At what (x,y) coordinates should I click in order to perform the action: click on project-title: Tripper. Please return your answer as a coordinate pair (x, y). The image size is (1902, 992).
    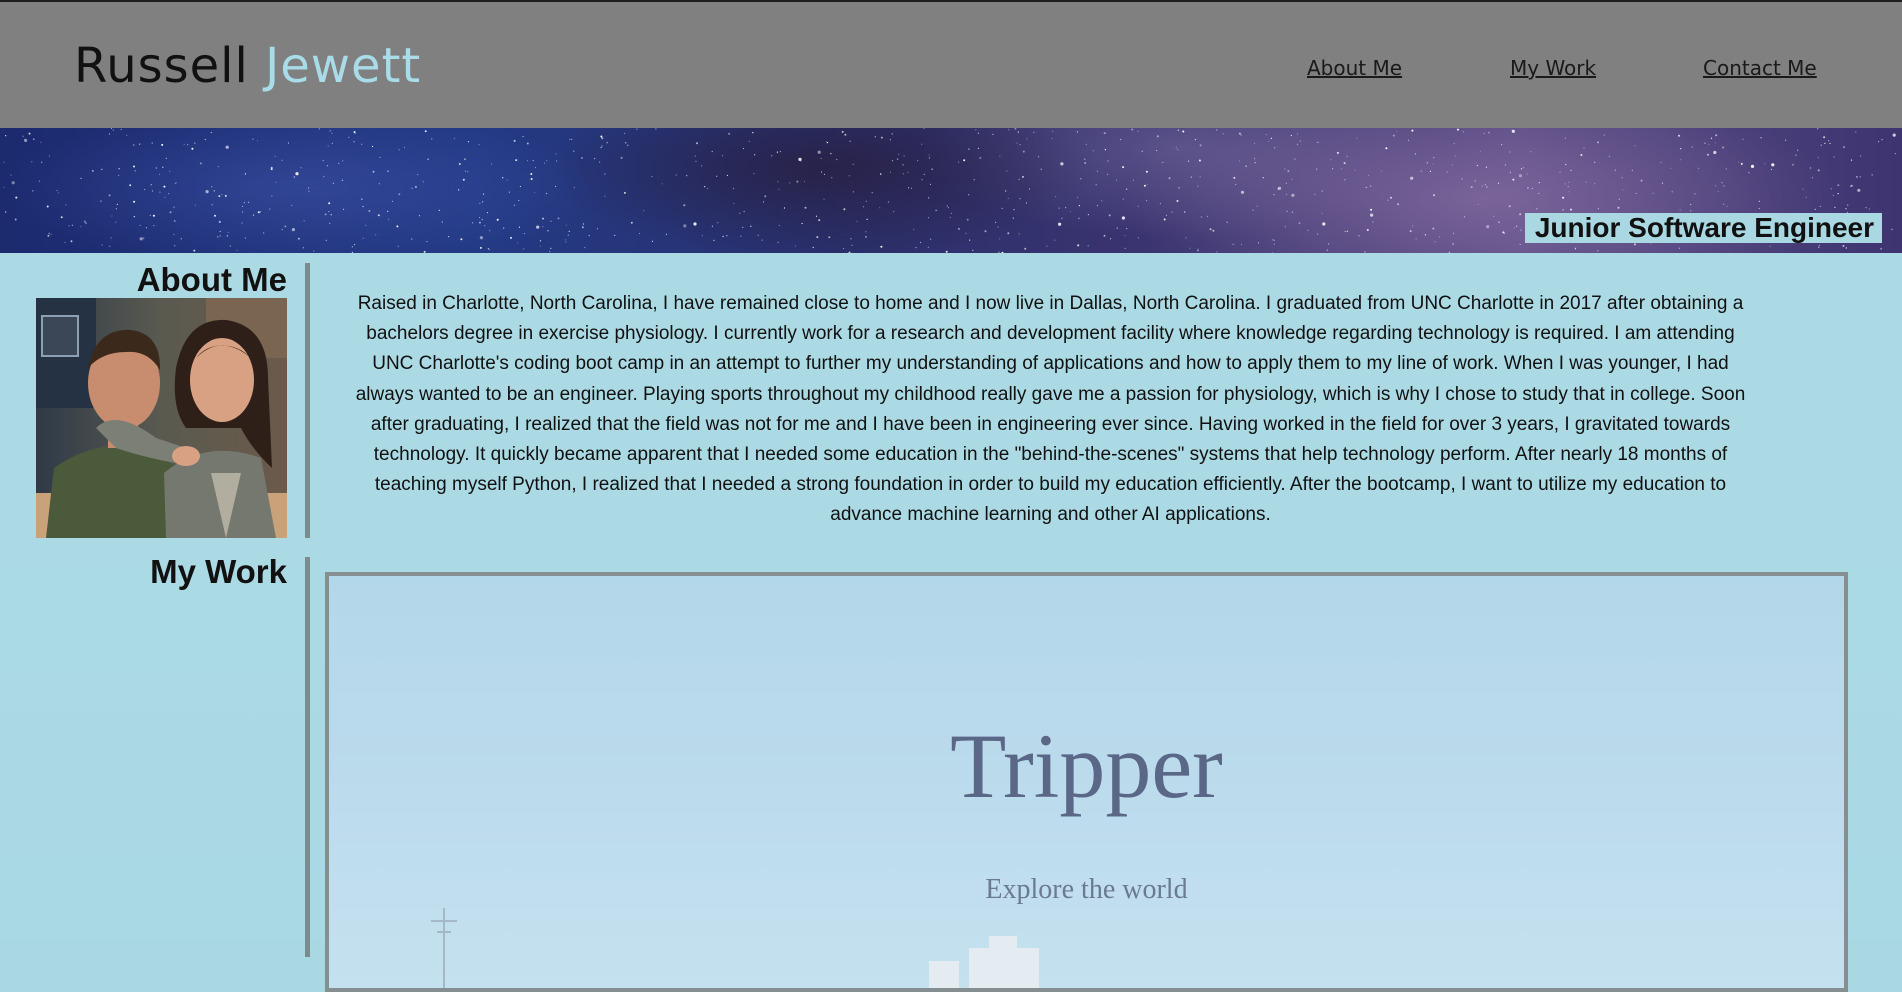
    Looking at the image, I should click on (1086, 766).